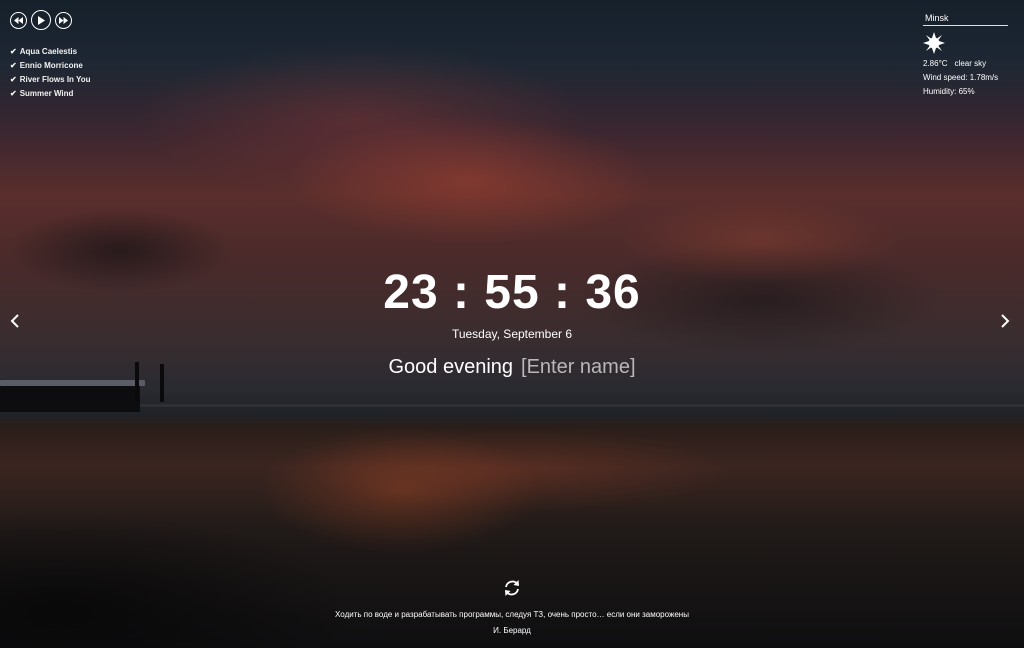  I want to click on temperature-row: 2.86°C clear sky, so click(965, 64).